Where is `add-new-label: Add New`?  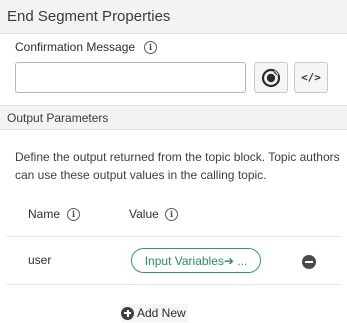
add-new-label: Add New is located at coordinates (161, 313).